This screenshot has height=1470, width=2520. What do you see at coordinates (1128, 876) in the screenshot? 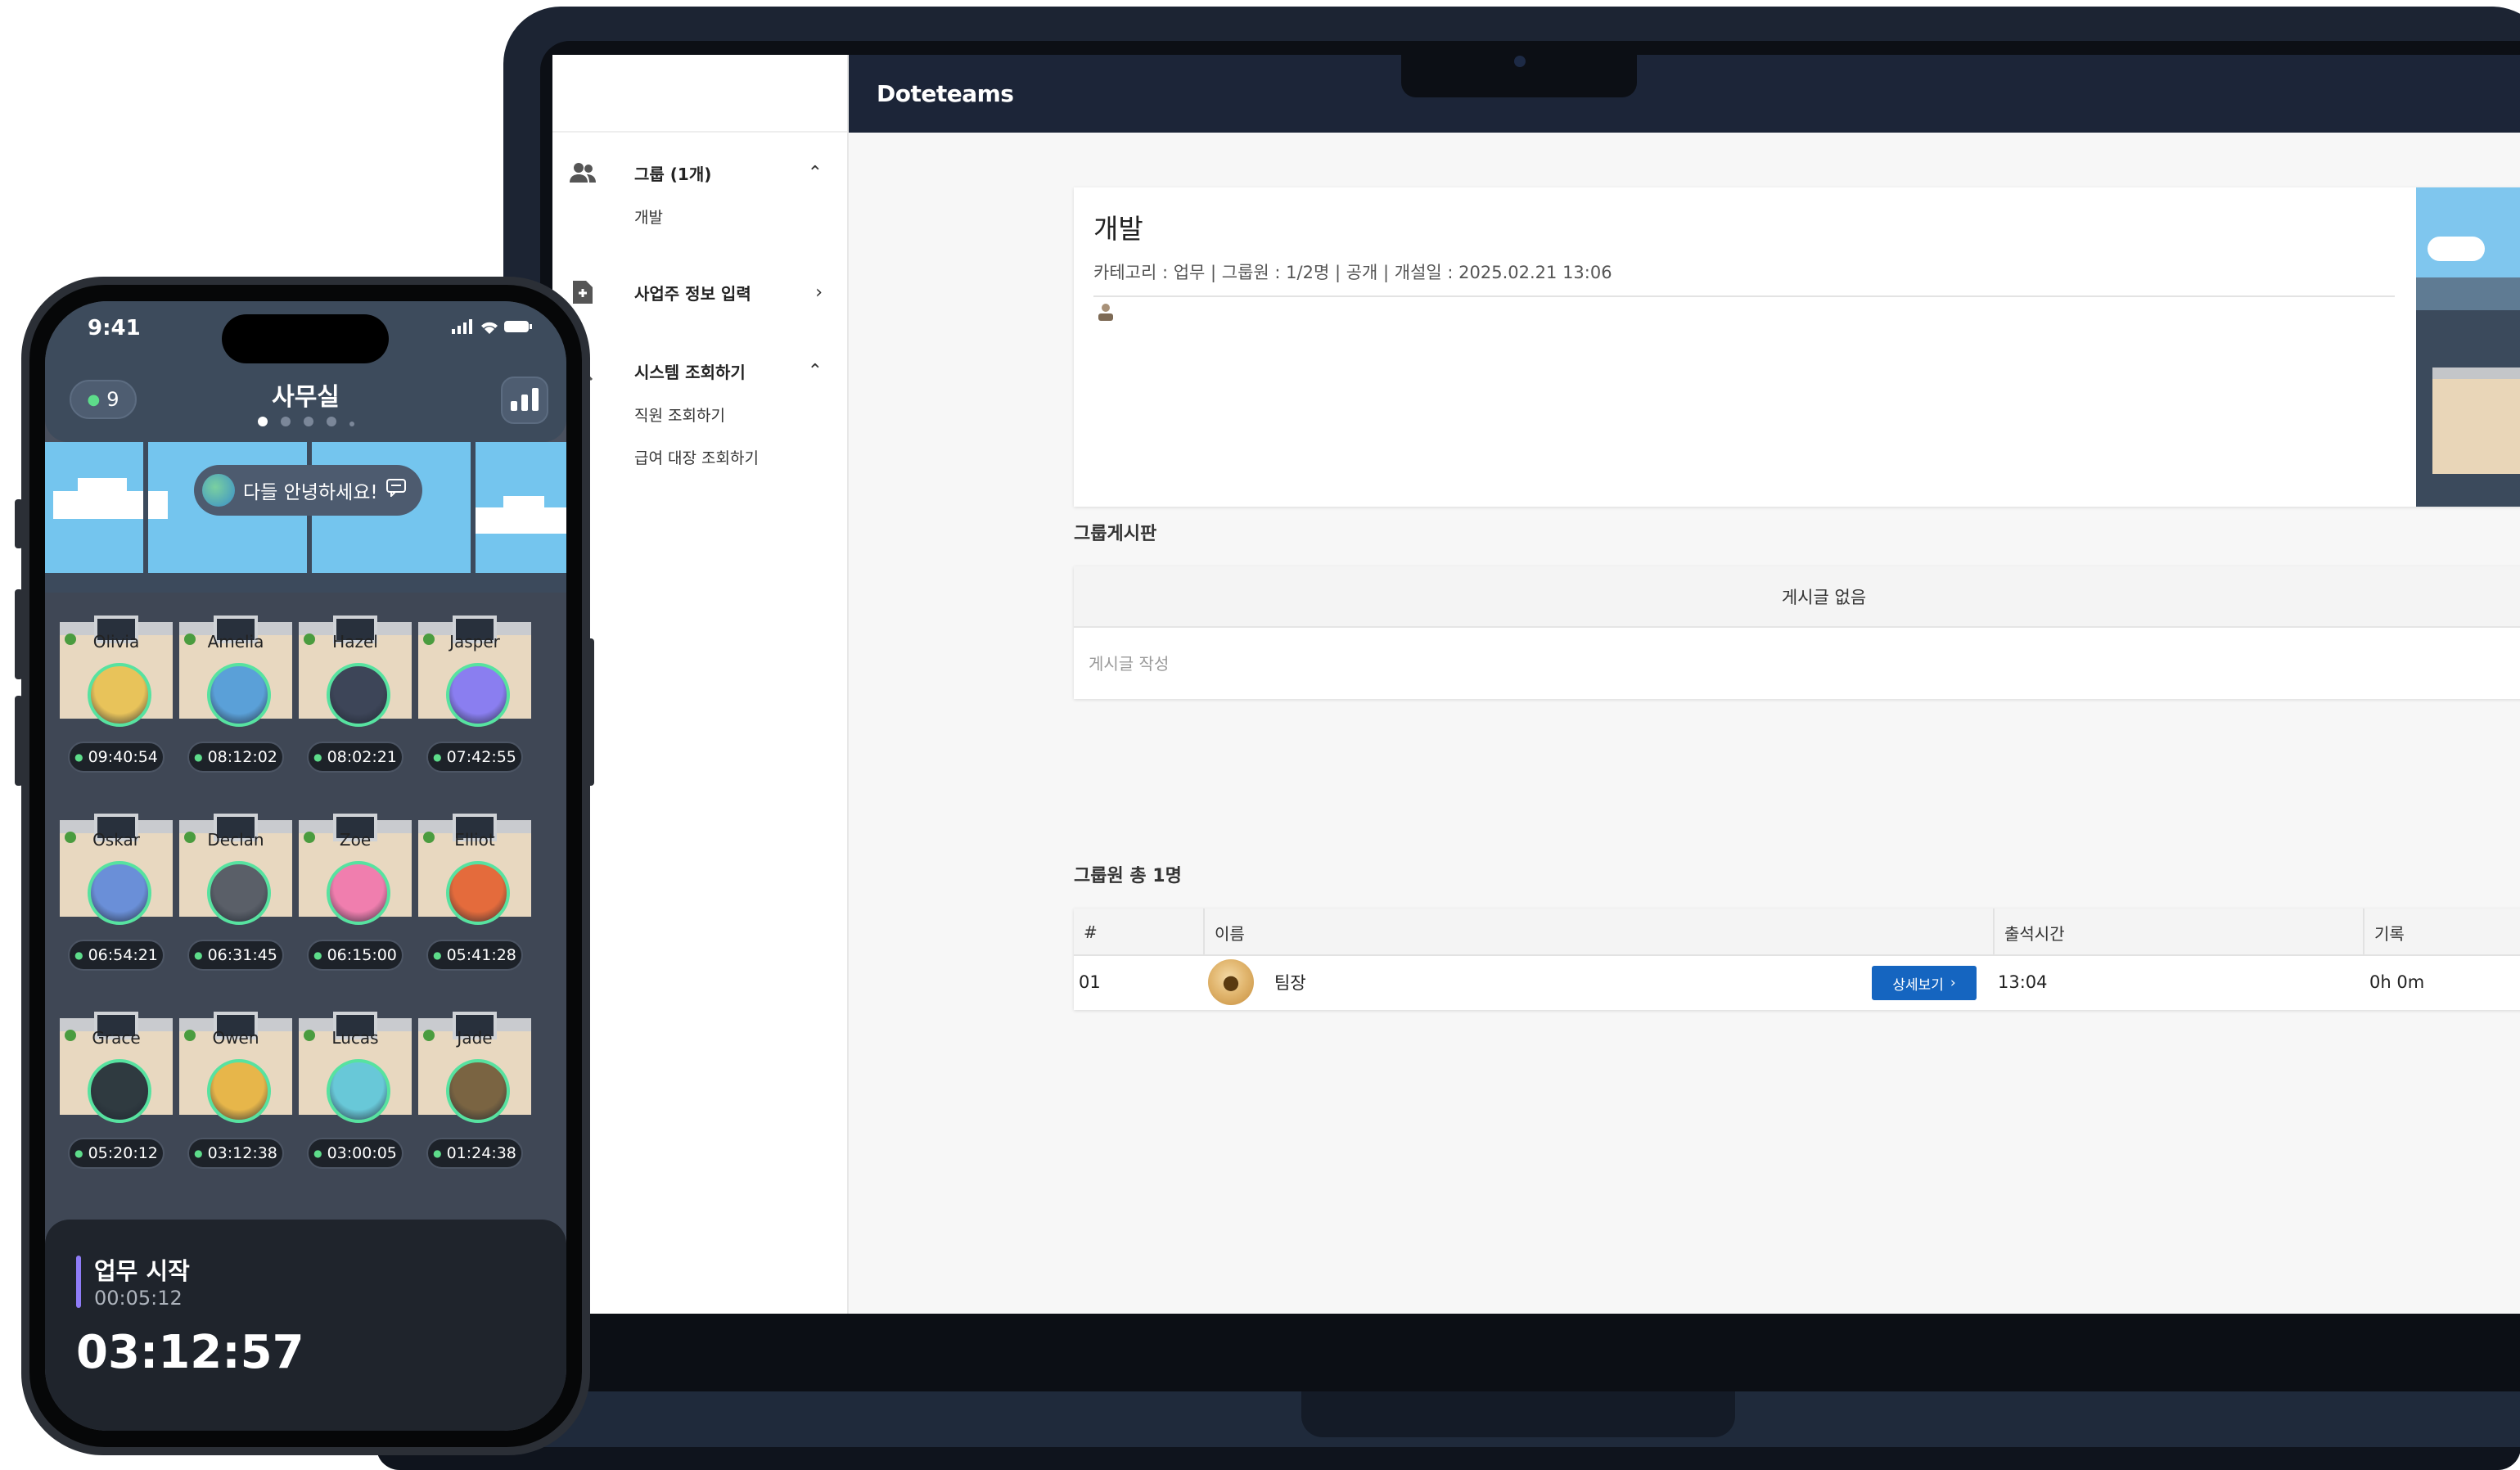
I see `members-heading: 그룹원 총 1명` at bounding box center [1128, 876].